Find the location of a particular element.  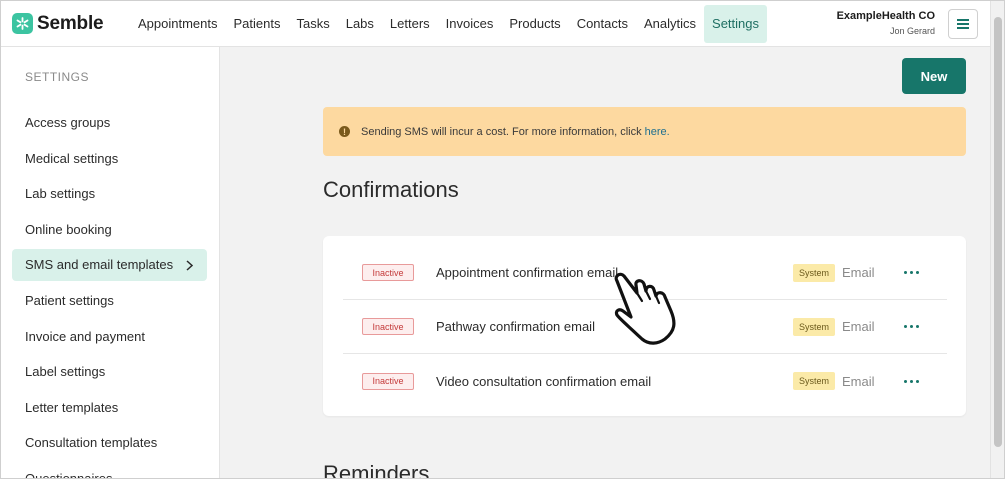

sidebar-item-access-groups: Access groups is located at coordinates (109, 123).